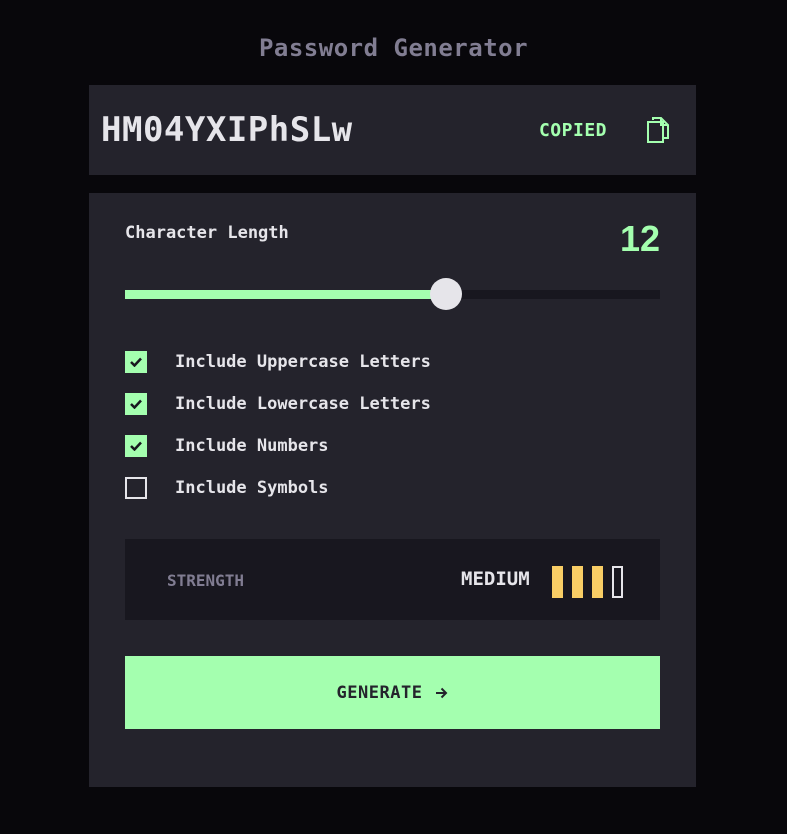 This screenshot has width=787, height=834. Describe the element at coordinates (252, 446) in the screenshot. I see `numbers-label: Include Numbers` at that location.